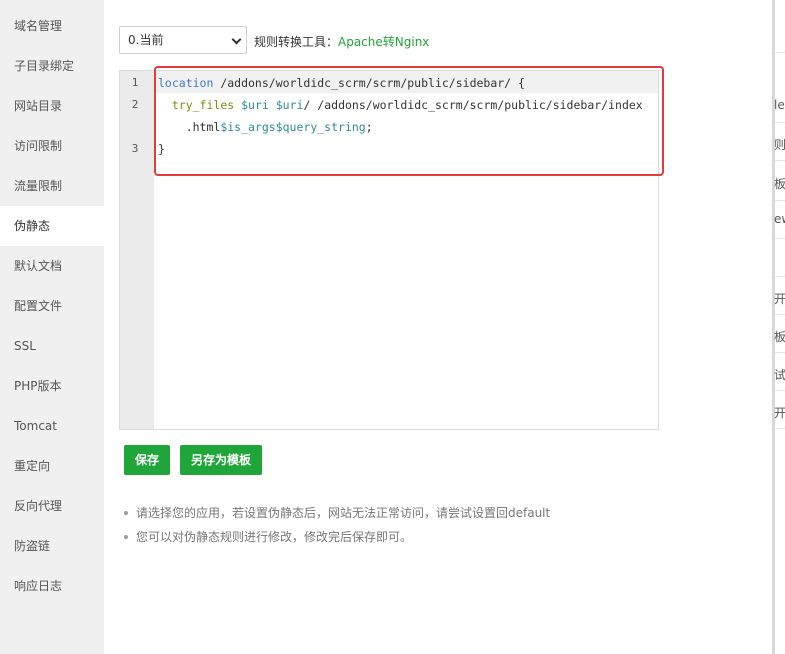  Describe the element at coordinates (147, 460) in the screenshot. I see `save-button: 保存` at that location.